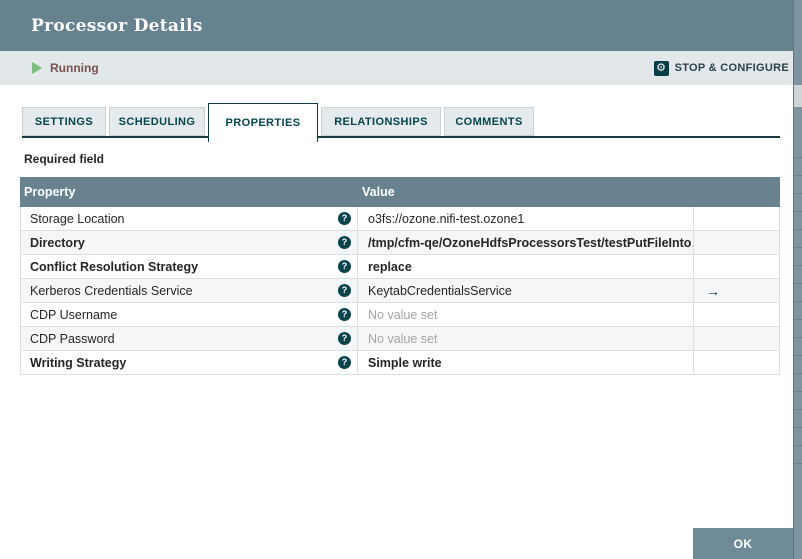 The height and width of the screenshot is (559, 802). I want to click on table-row: CDP Password ? No value set, so click(400, 339).